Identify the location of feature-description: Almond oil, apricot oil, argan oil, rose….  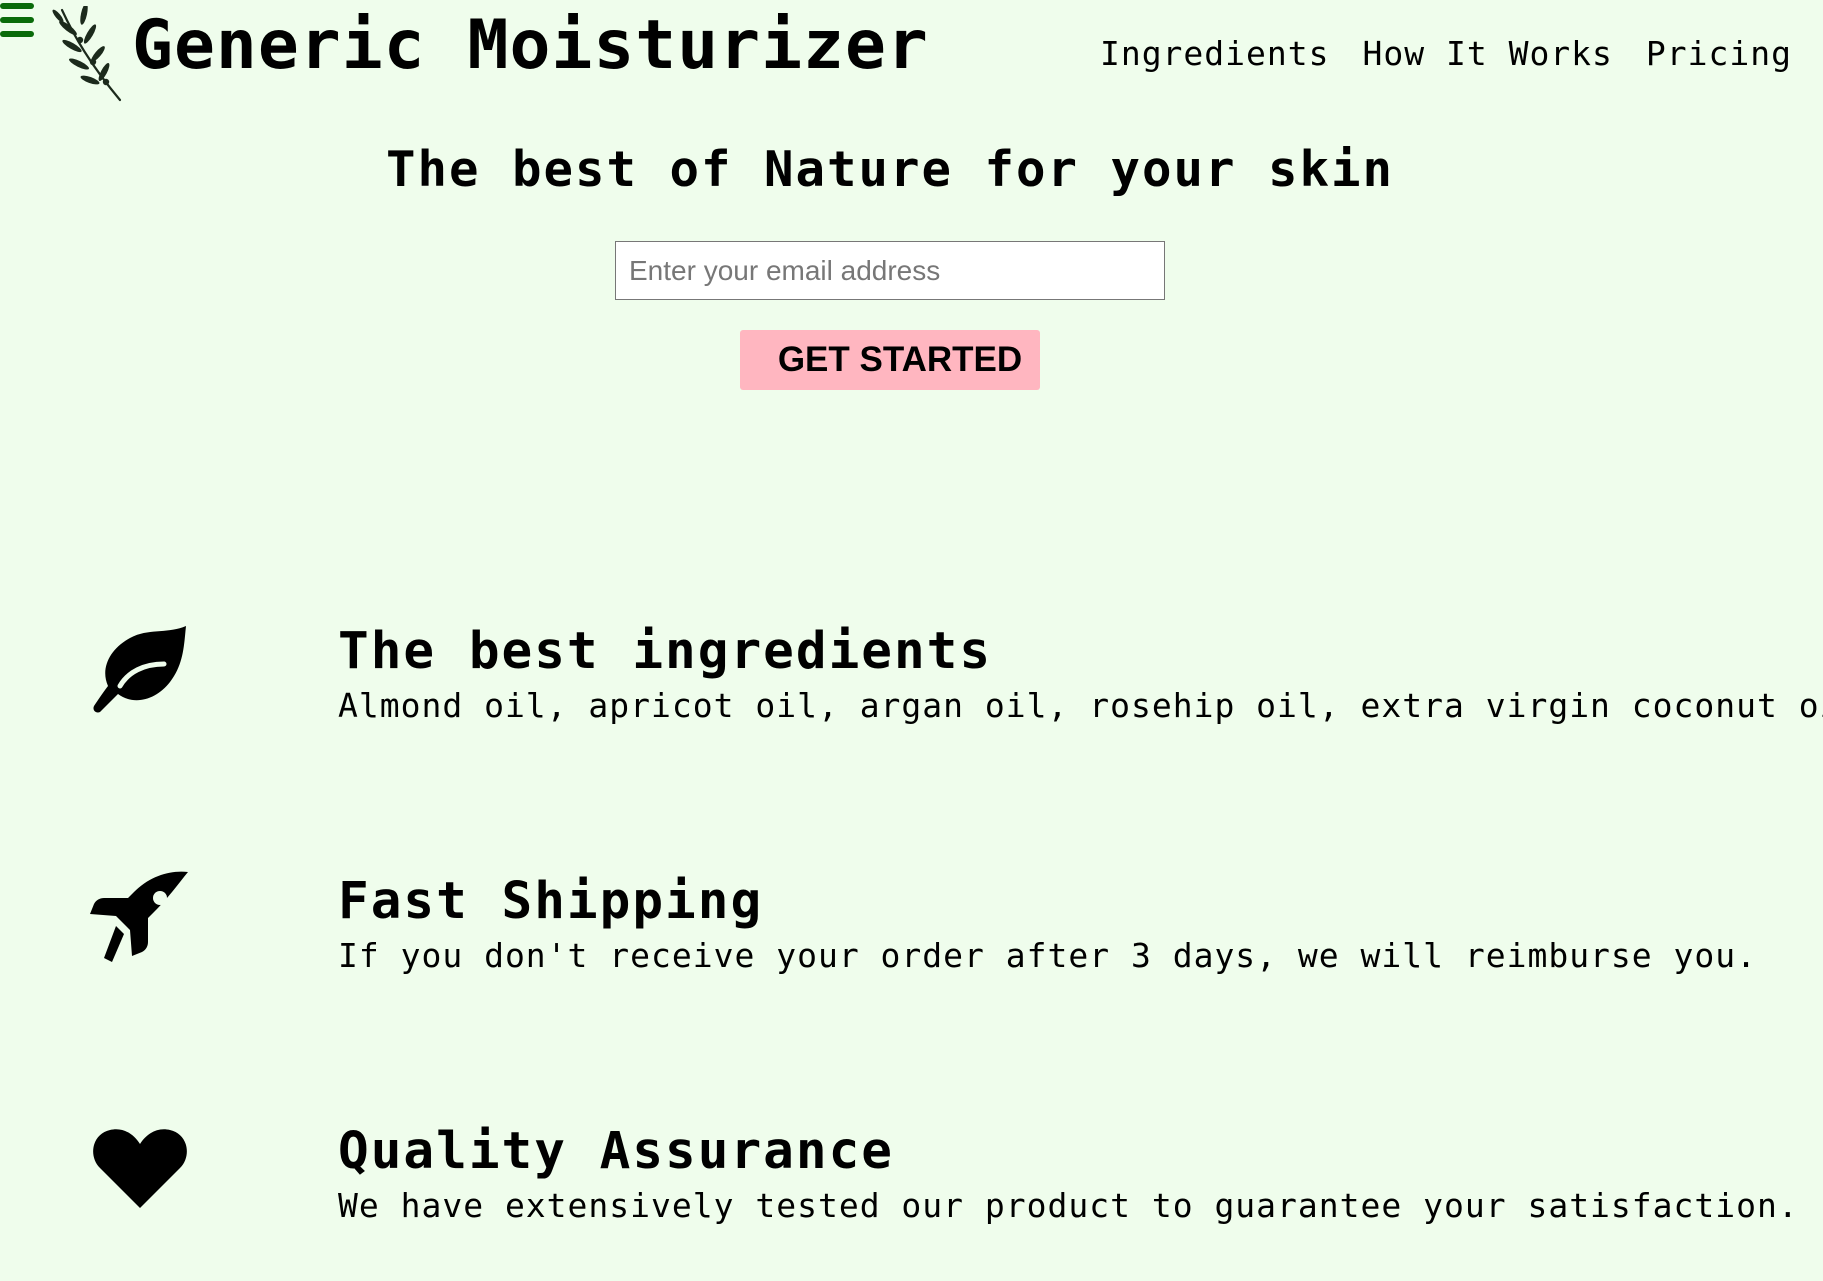
(1080, 705).